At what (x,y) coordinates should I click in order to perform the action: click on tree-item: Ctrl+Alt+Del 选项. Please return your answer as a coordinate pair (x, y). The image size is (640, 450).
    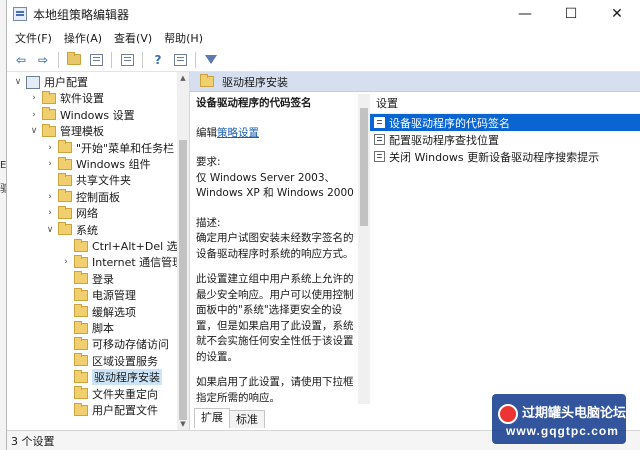
    Looking at the image, I should click on (125, 246).